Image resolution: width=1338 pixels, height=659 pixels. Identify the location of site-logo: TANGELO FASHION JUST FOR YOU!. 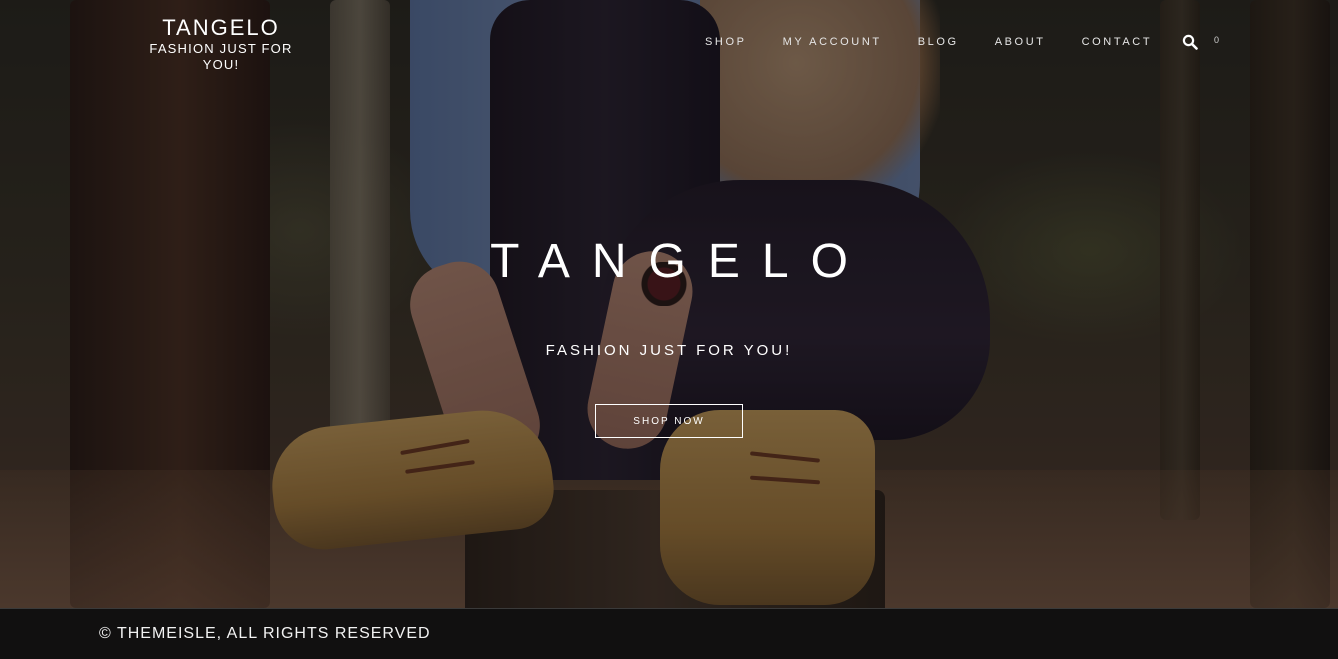
(221, 44).